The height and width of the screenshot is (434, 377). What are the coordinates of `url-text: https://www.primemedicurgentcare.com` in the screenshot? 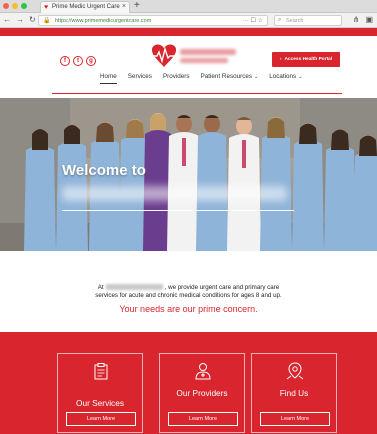 It's located at (103, 21).